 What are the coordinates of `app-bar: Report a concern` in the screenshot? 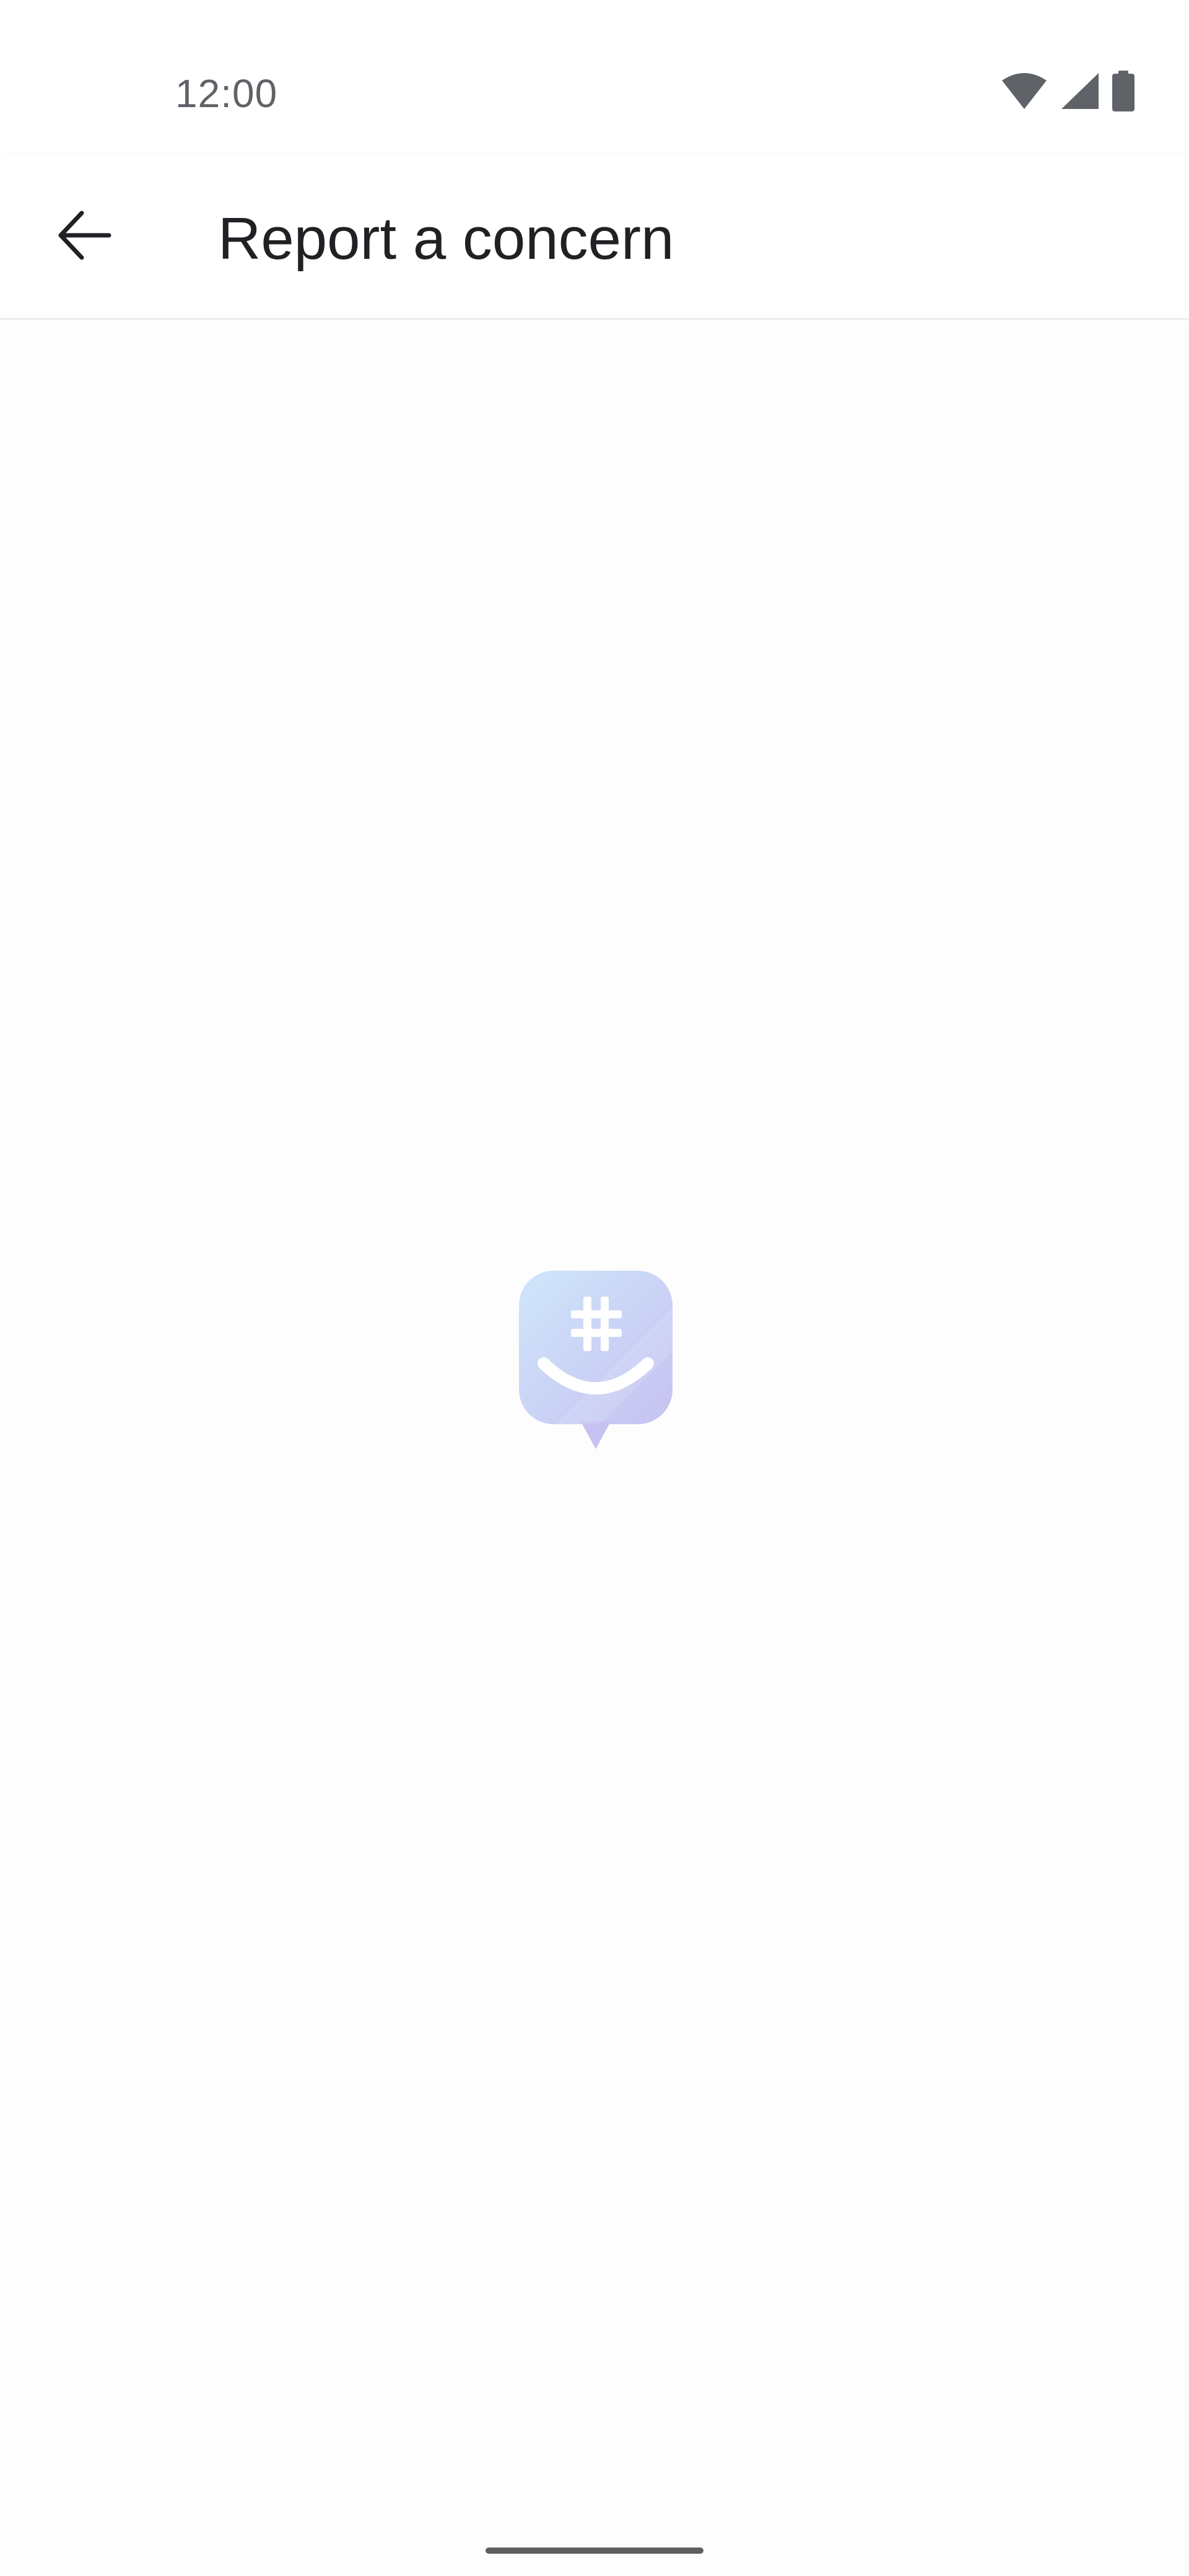 It's located at (594, 237).